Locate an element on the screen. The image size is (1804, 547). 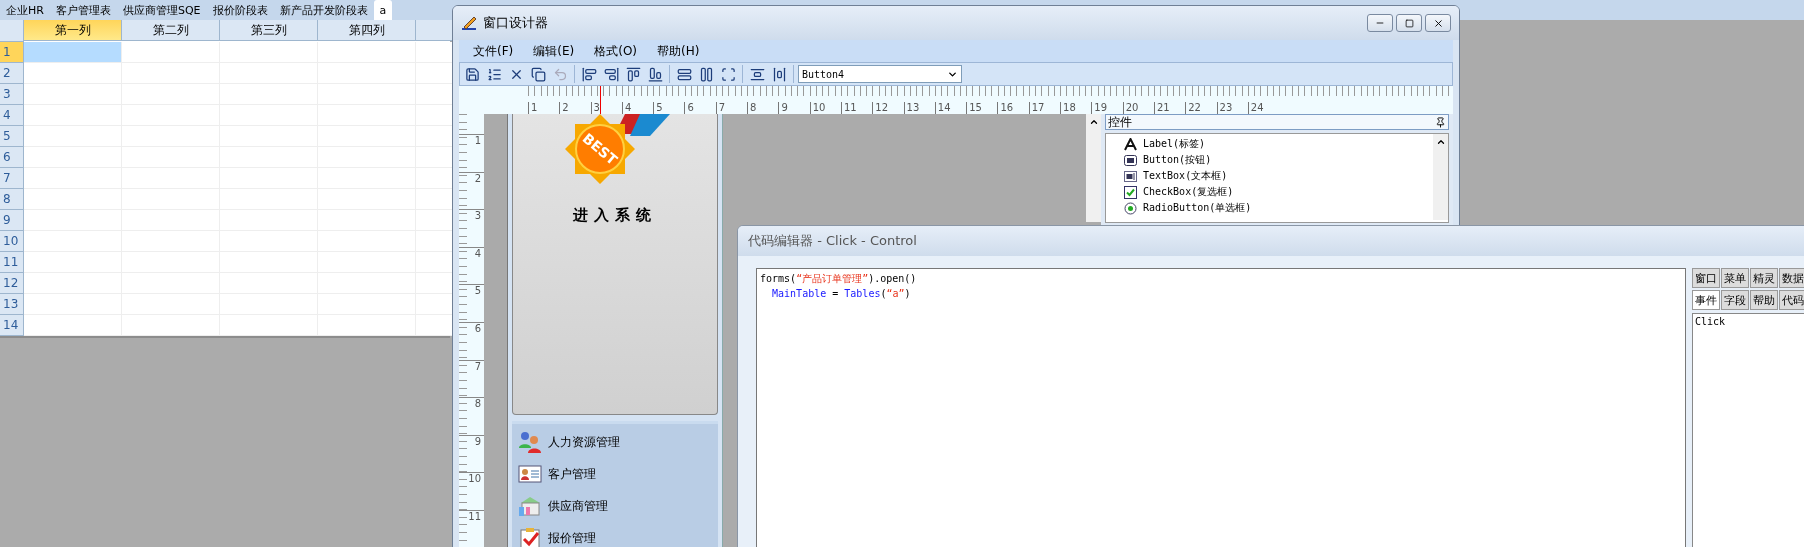
row-header: 5 is located at coordinates (12, 136).